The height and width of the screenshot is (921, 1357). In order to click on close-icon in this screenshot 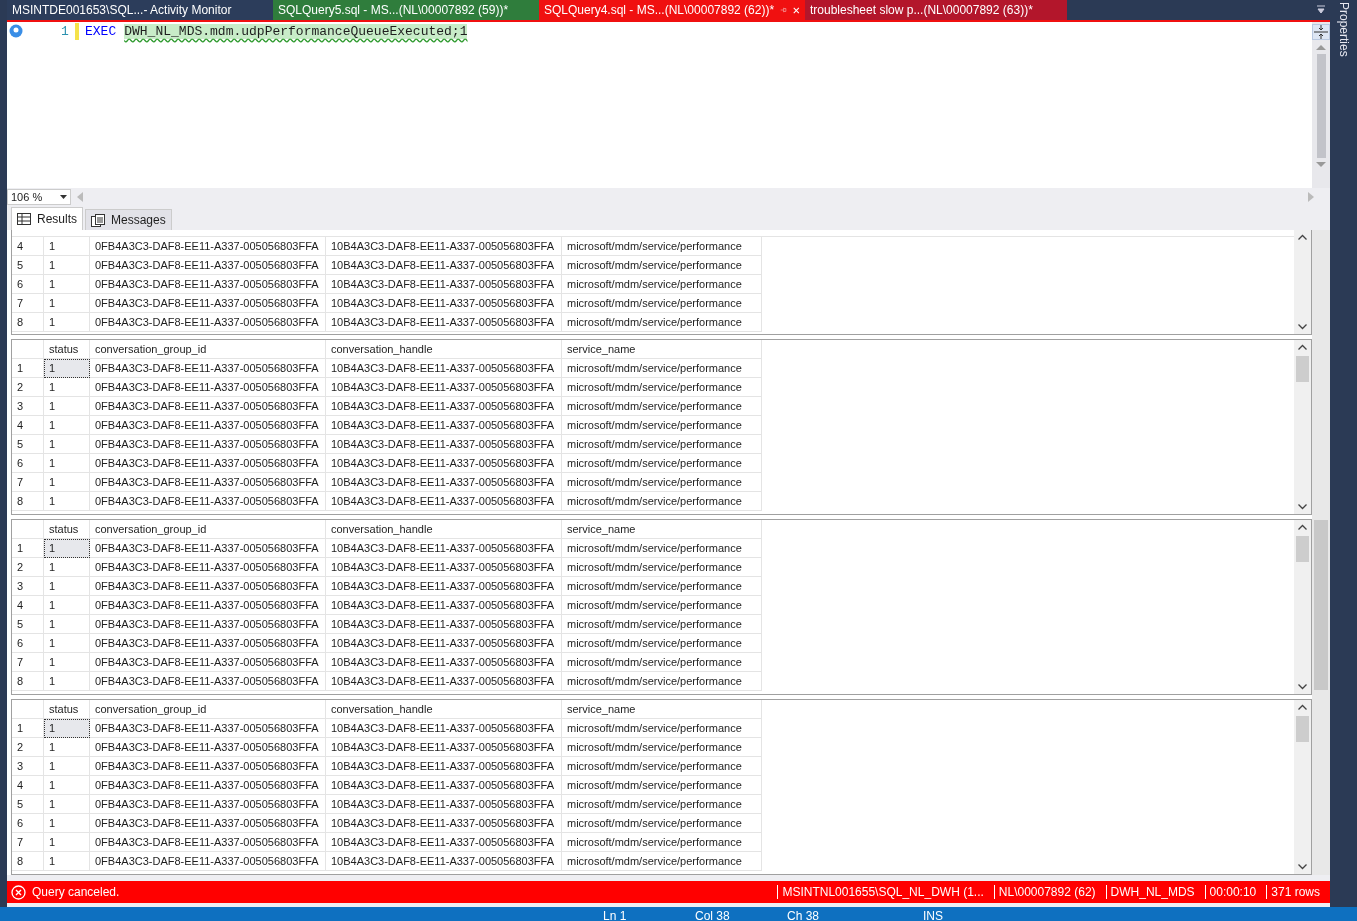, I will do `click(796, 10)`.